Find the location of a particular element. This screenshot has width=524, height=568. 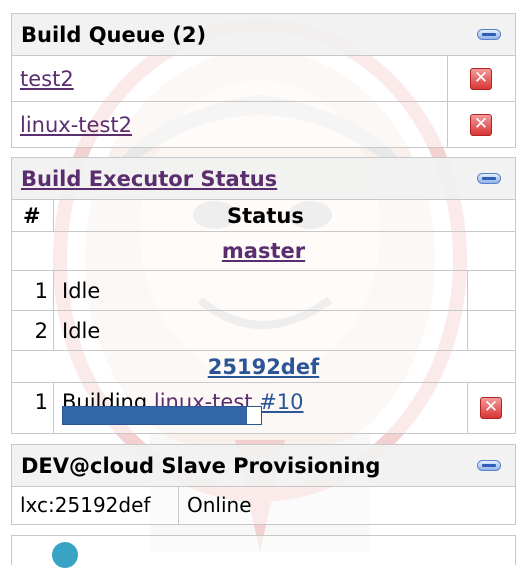

node-row-25192def: 25192def is located at coordinates (263, 367).